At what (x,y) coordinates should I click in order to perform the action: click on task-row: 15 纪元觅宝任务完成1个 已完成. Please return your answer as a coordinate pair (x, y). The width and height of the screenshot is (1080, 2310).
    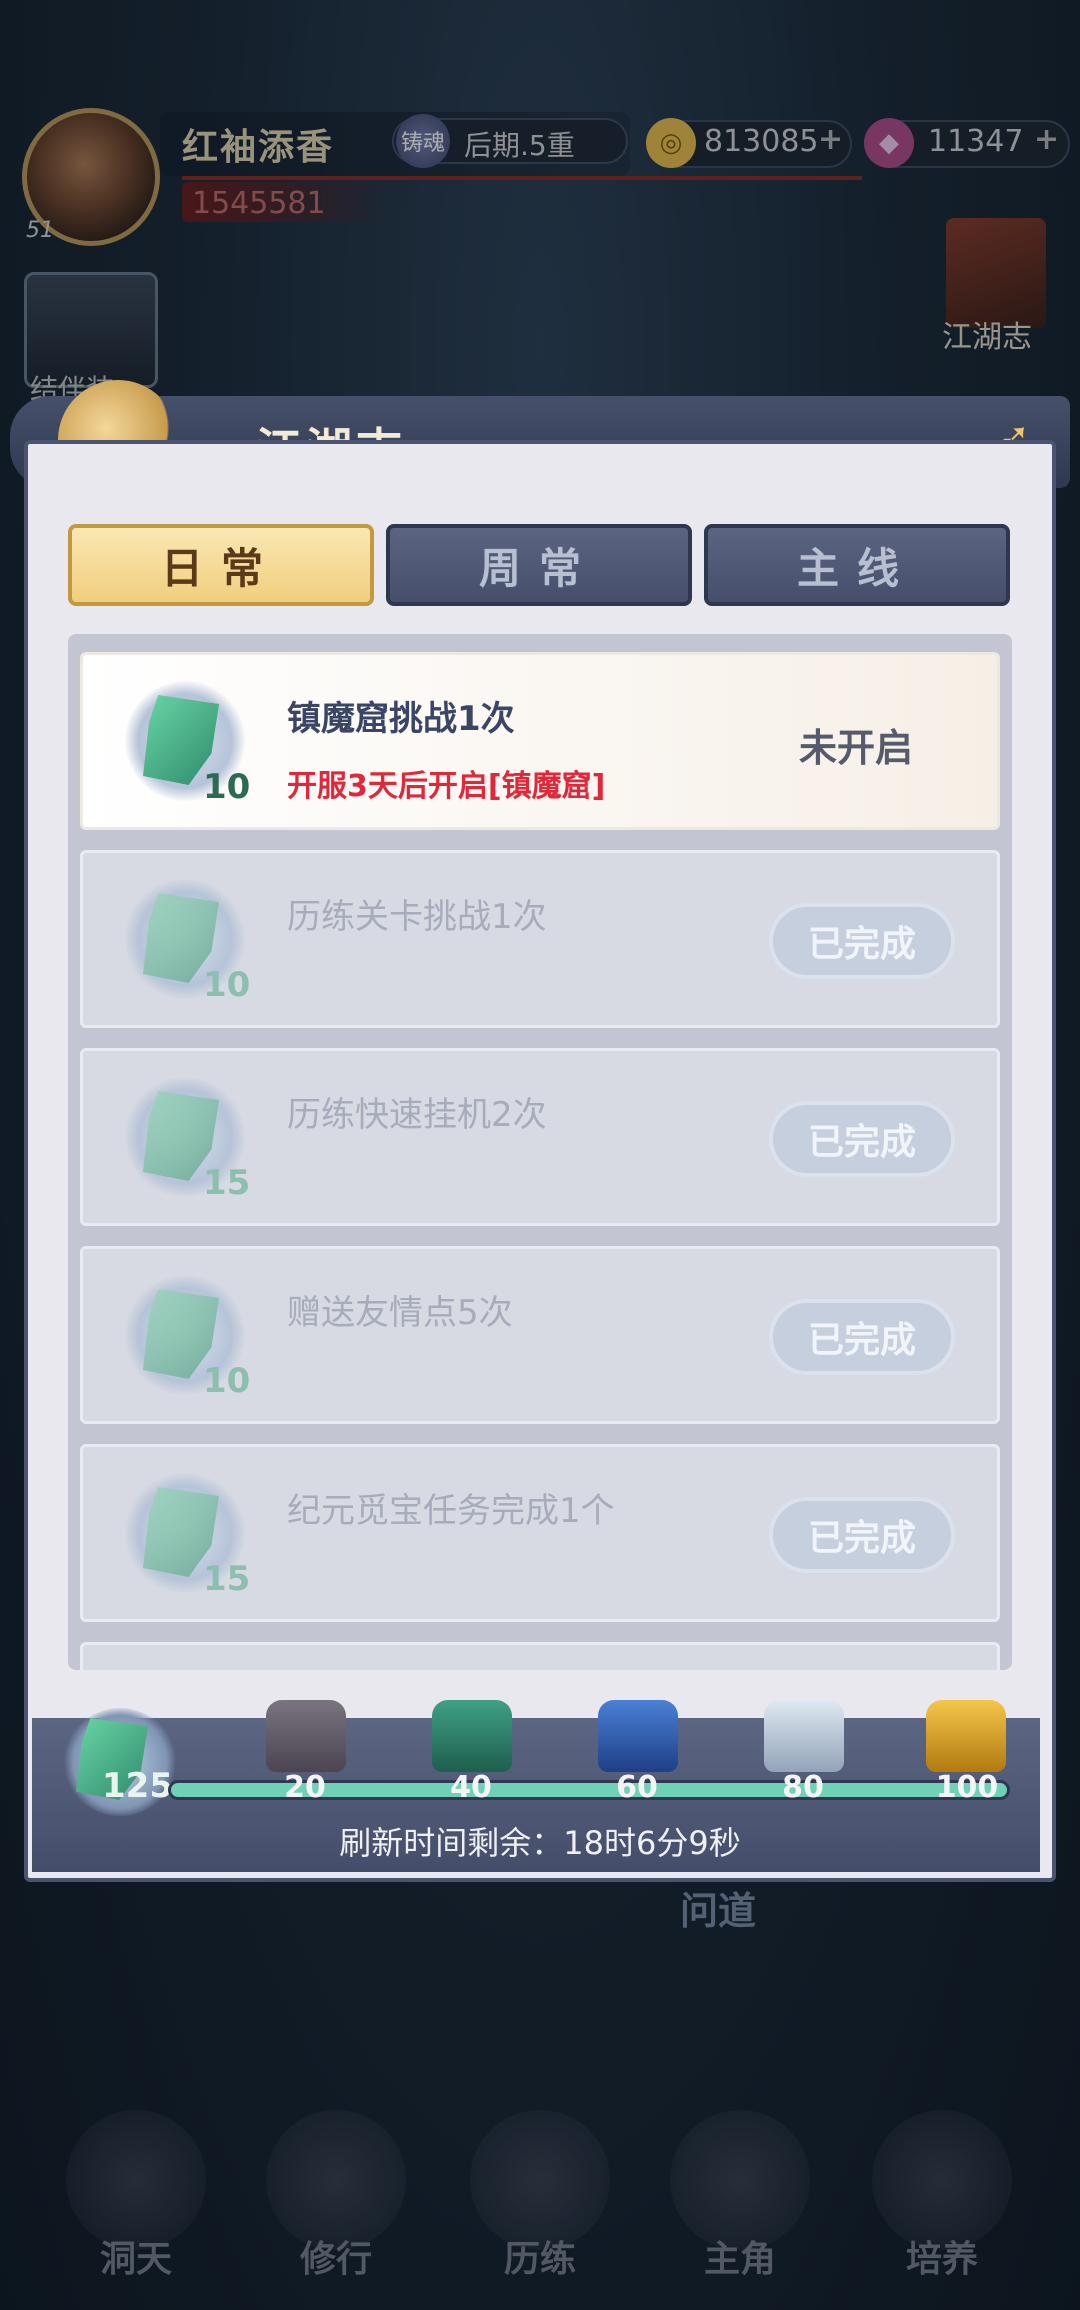
    Looking at the image, I should click on (540, 1533).